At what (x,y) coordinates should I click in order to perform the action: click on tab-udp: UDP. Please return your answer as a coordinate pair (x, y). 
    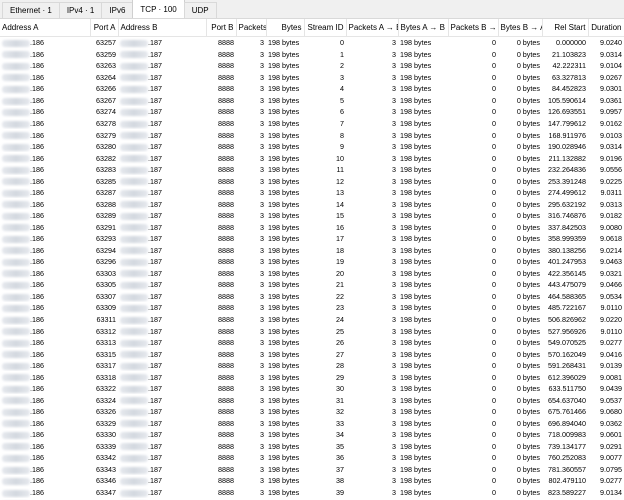
    Looking at the image, I should click on (200, 10).